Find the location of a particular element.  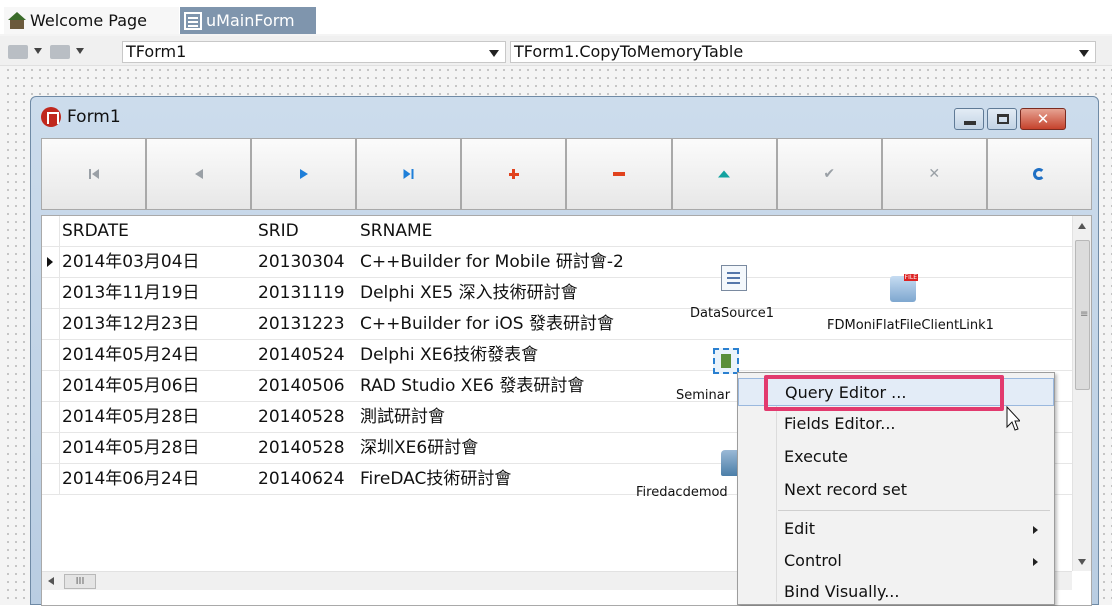

table-cell-srdate: 2013年12月23日 is located at coordinates (160, 324).